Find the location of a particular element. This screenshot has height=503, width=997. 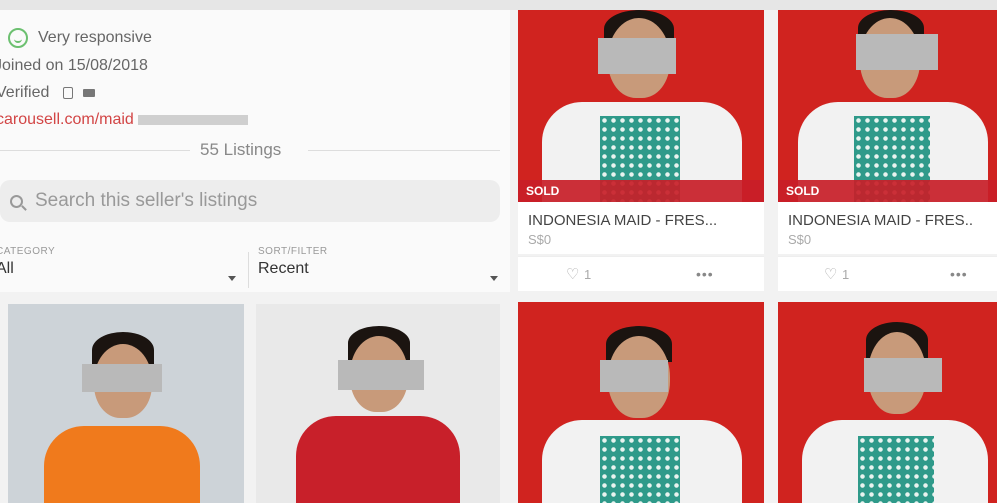

responsive-row: Very responsive is located at coordinates (76, 38).